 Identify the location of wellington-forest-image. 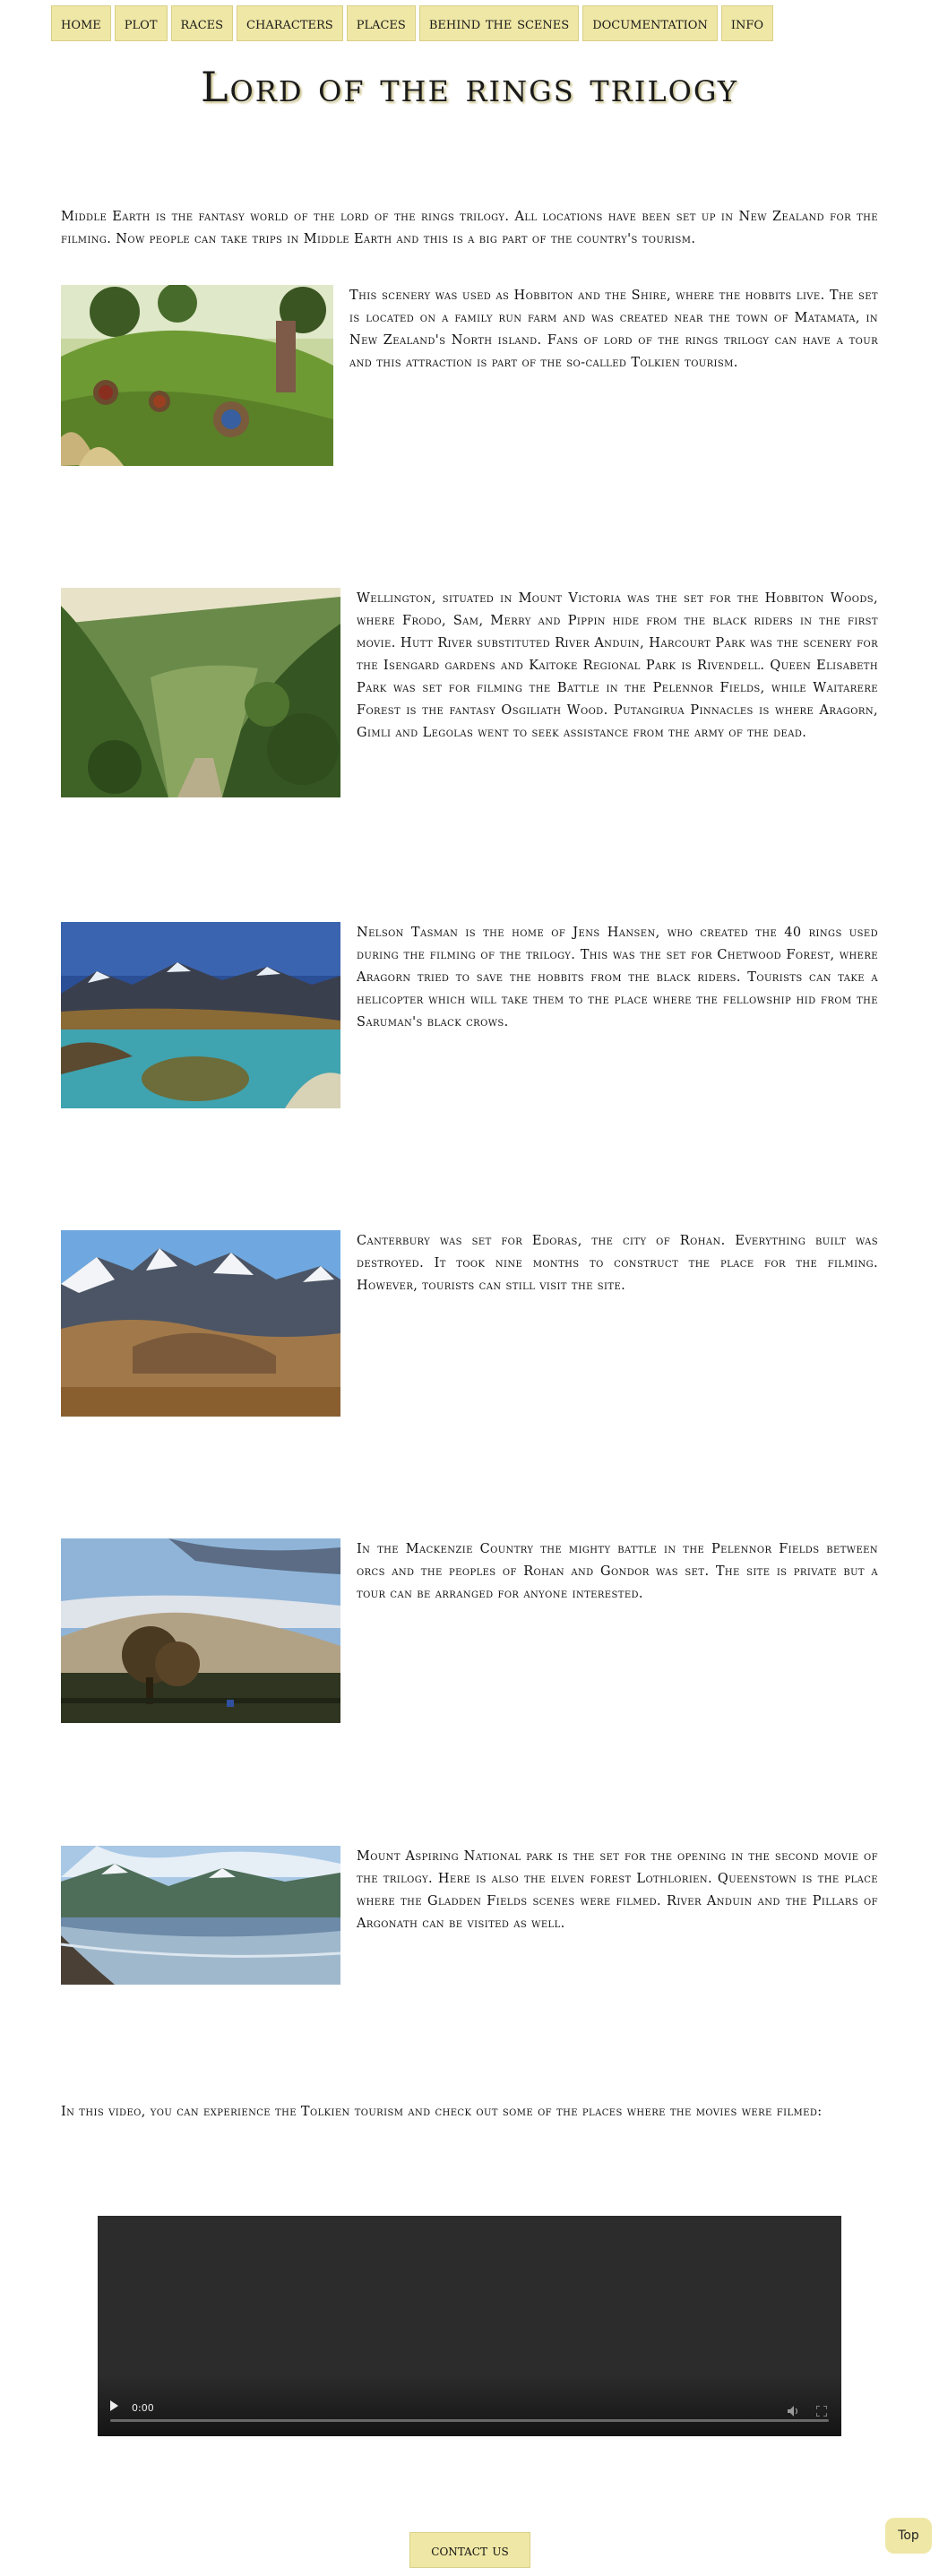
(200, 693).